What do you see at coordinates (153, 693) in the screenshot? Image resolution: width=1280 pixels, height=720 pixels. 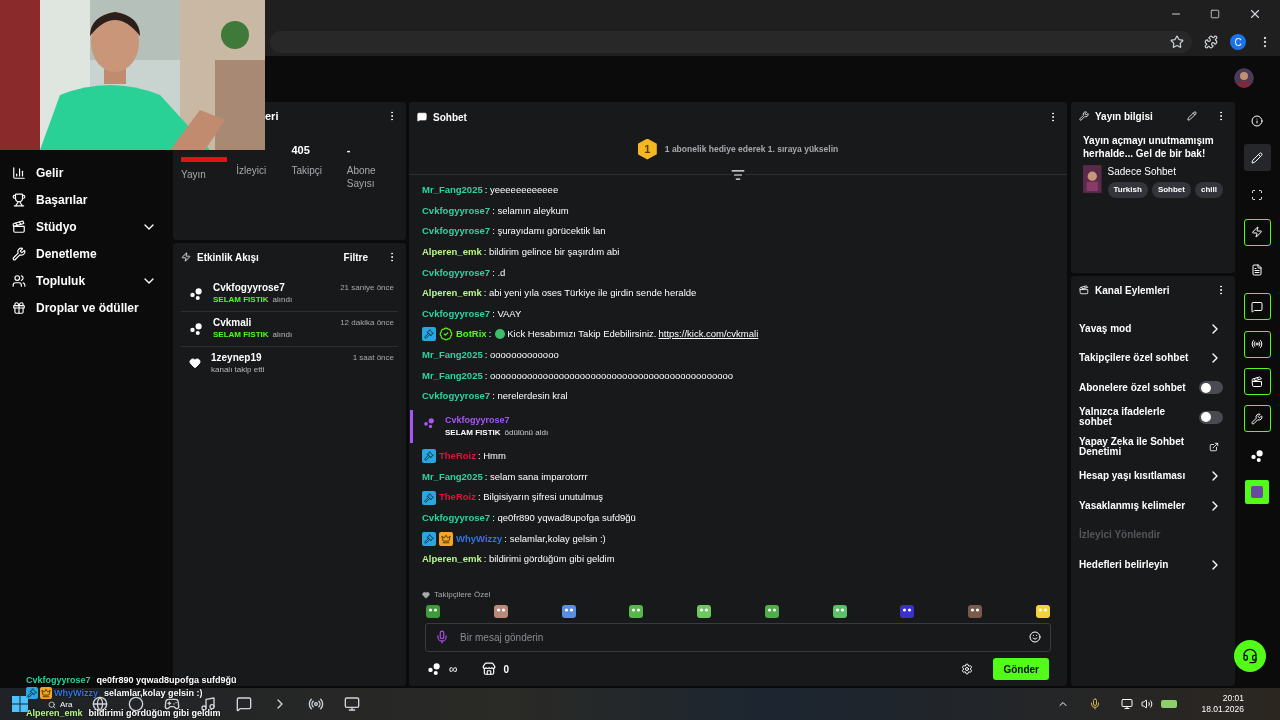 I see `overlay-chat-text: selamlar,kolay gelsin :)` at bounding box center [153, 693].